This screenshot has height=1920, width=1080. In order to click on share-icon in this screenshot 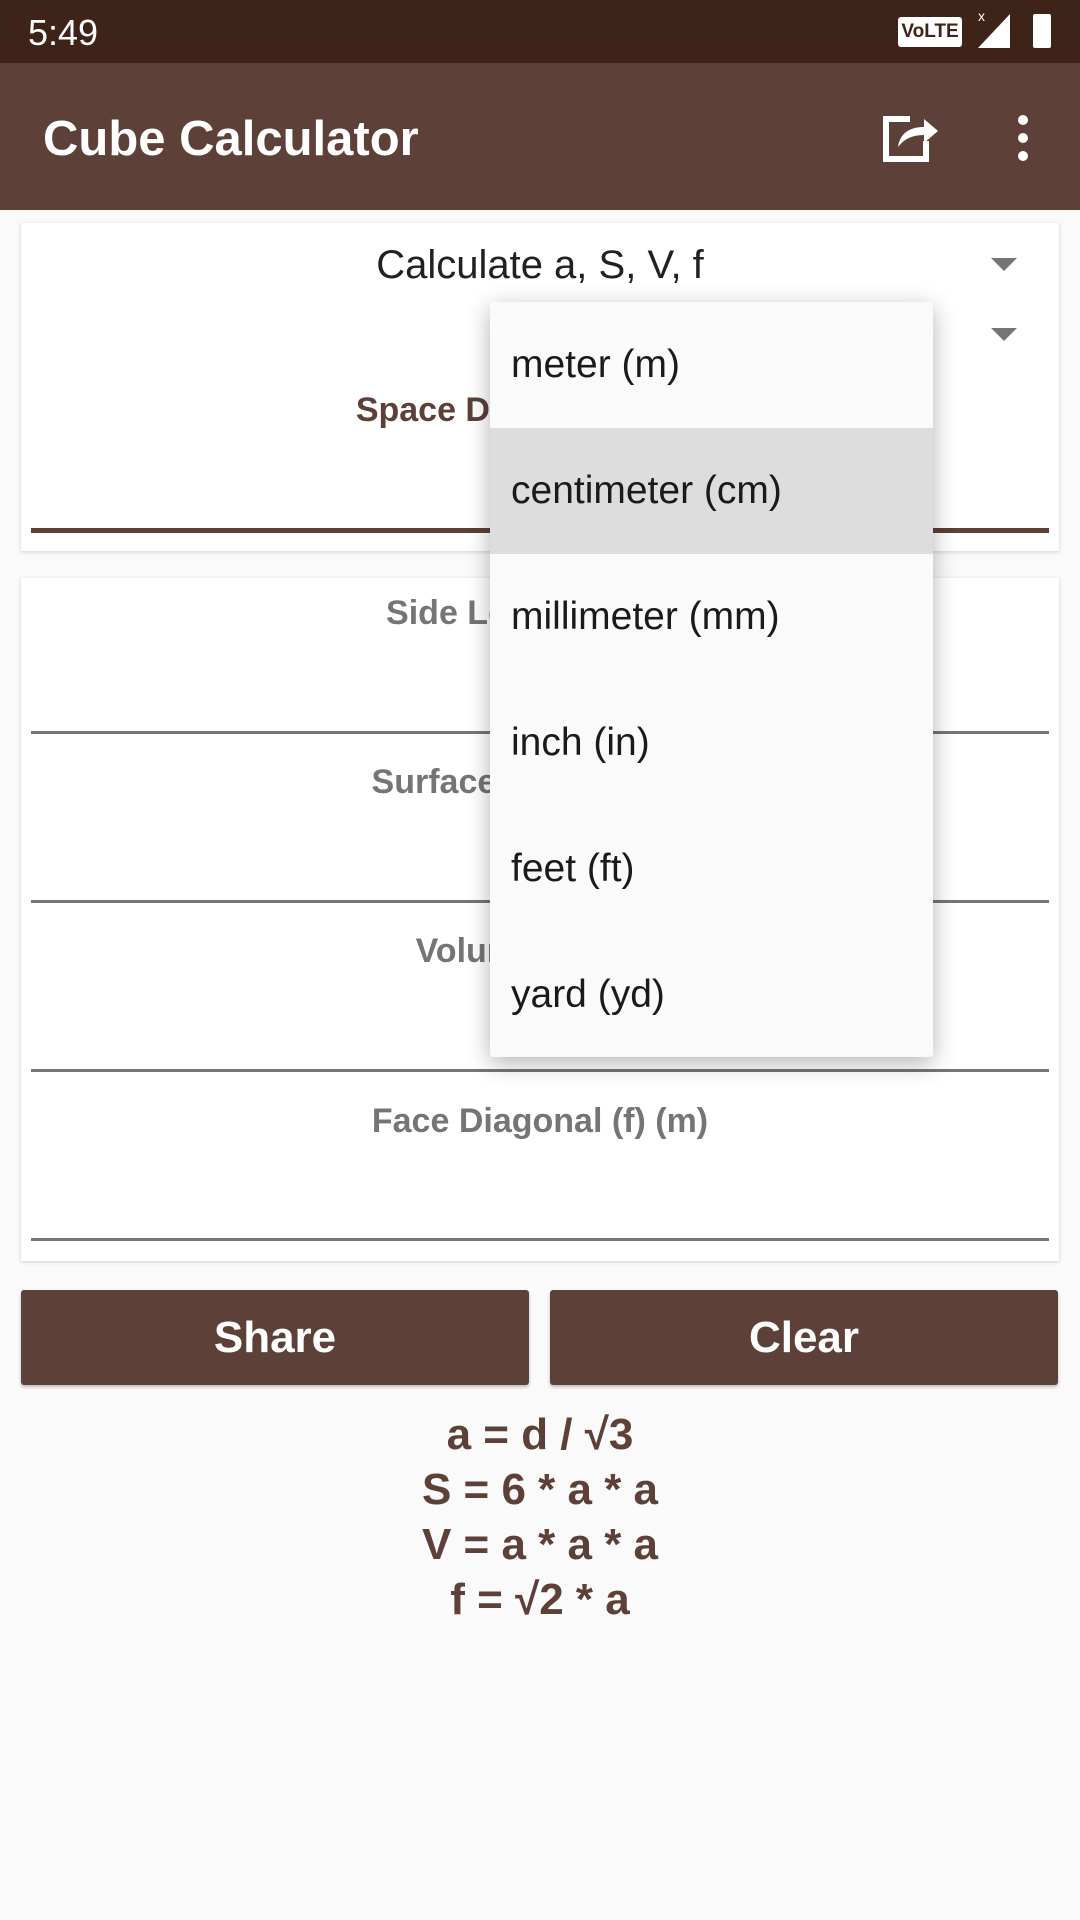, I will do `click(910, 137)`.